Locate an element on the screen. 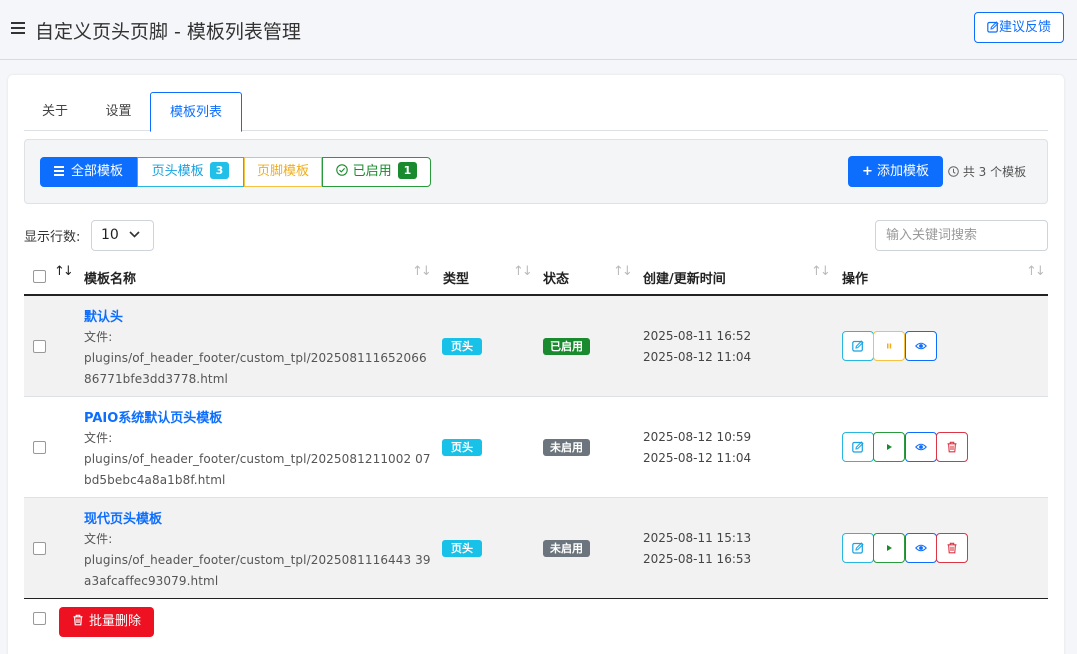 This screenshot has height=654, width=1077. template-name-link: PAIO系统默认页头模板 is located at coordinates (153, 416).